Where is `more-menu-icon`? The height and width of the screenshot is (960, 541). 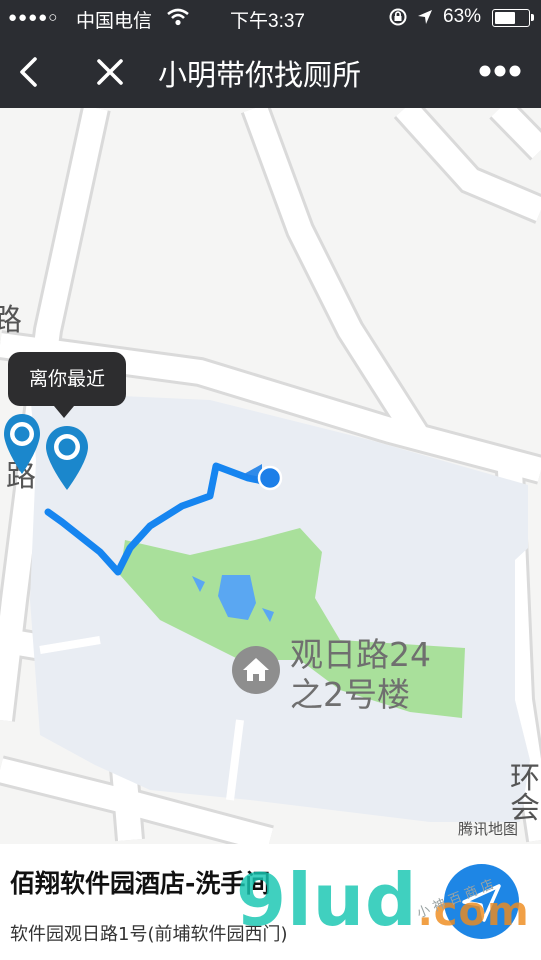 more-menu-icon is located at coordinates (500, 71).